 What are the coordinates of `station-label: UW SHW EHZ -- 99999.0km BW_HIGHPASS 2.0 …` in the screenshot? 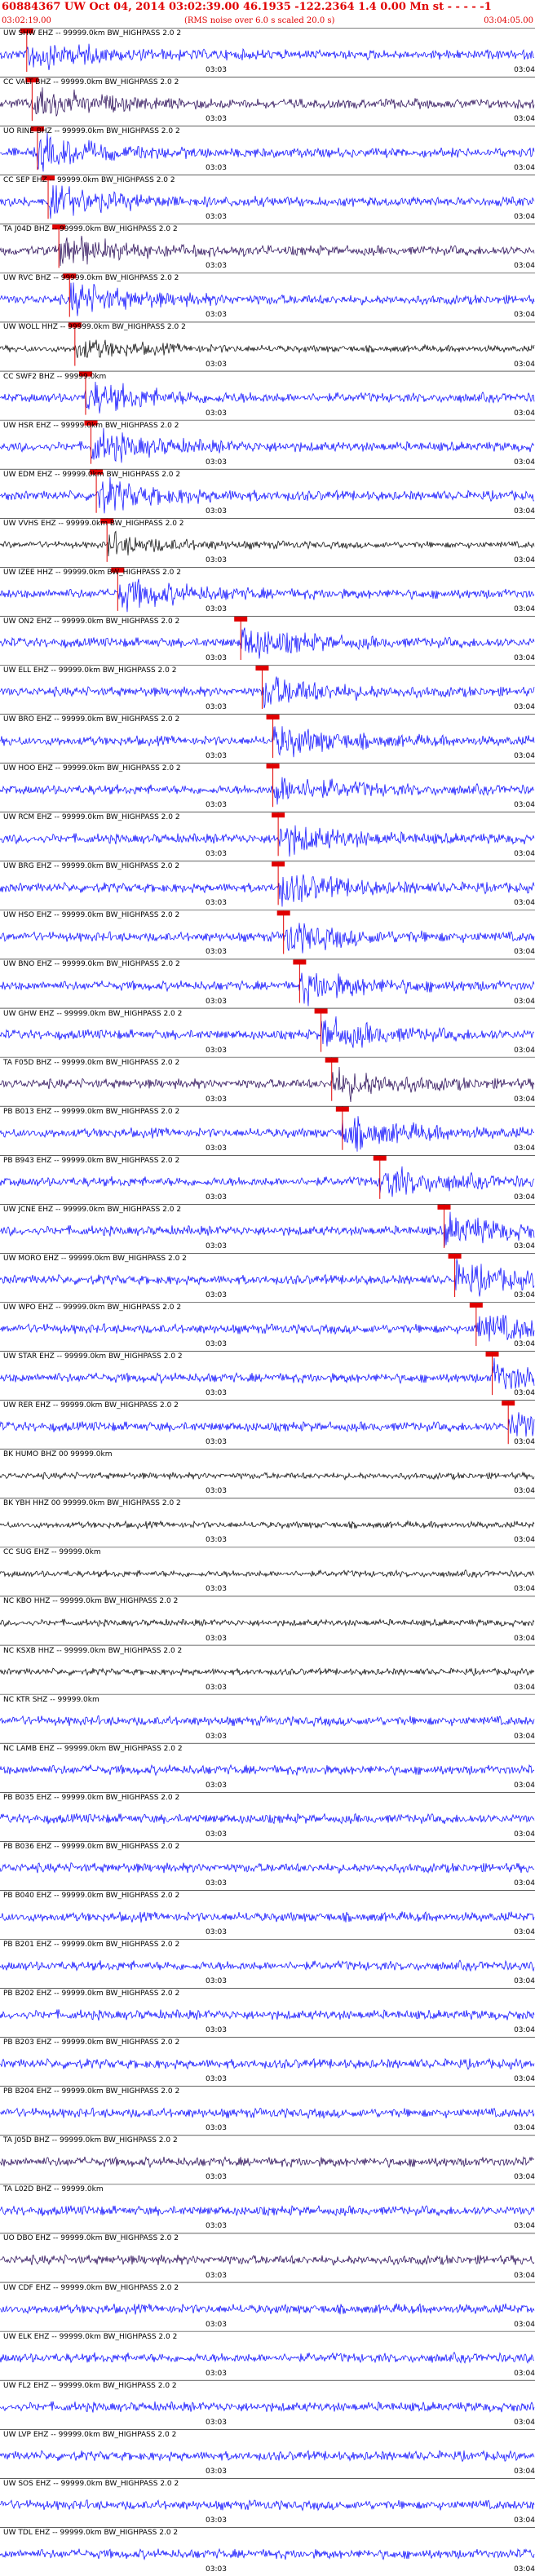 It's located at (92, 33).